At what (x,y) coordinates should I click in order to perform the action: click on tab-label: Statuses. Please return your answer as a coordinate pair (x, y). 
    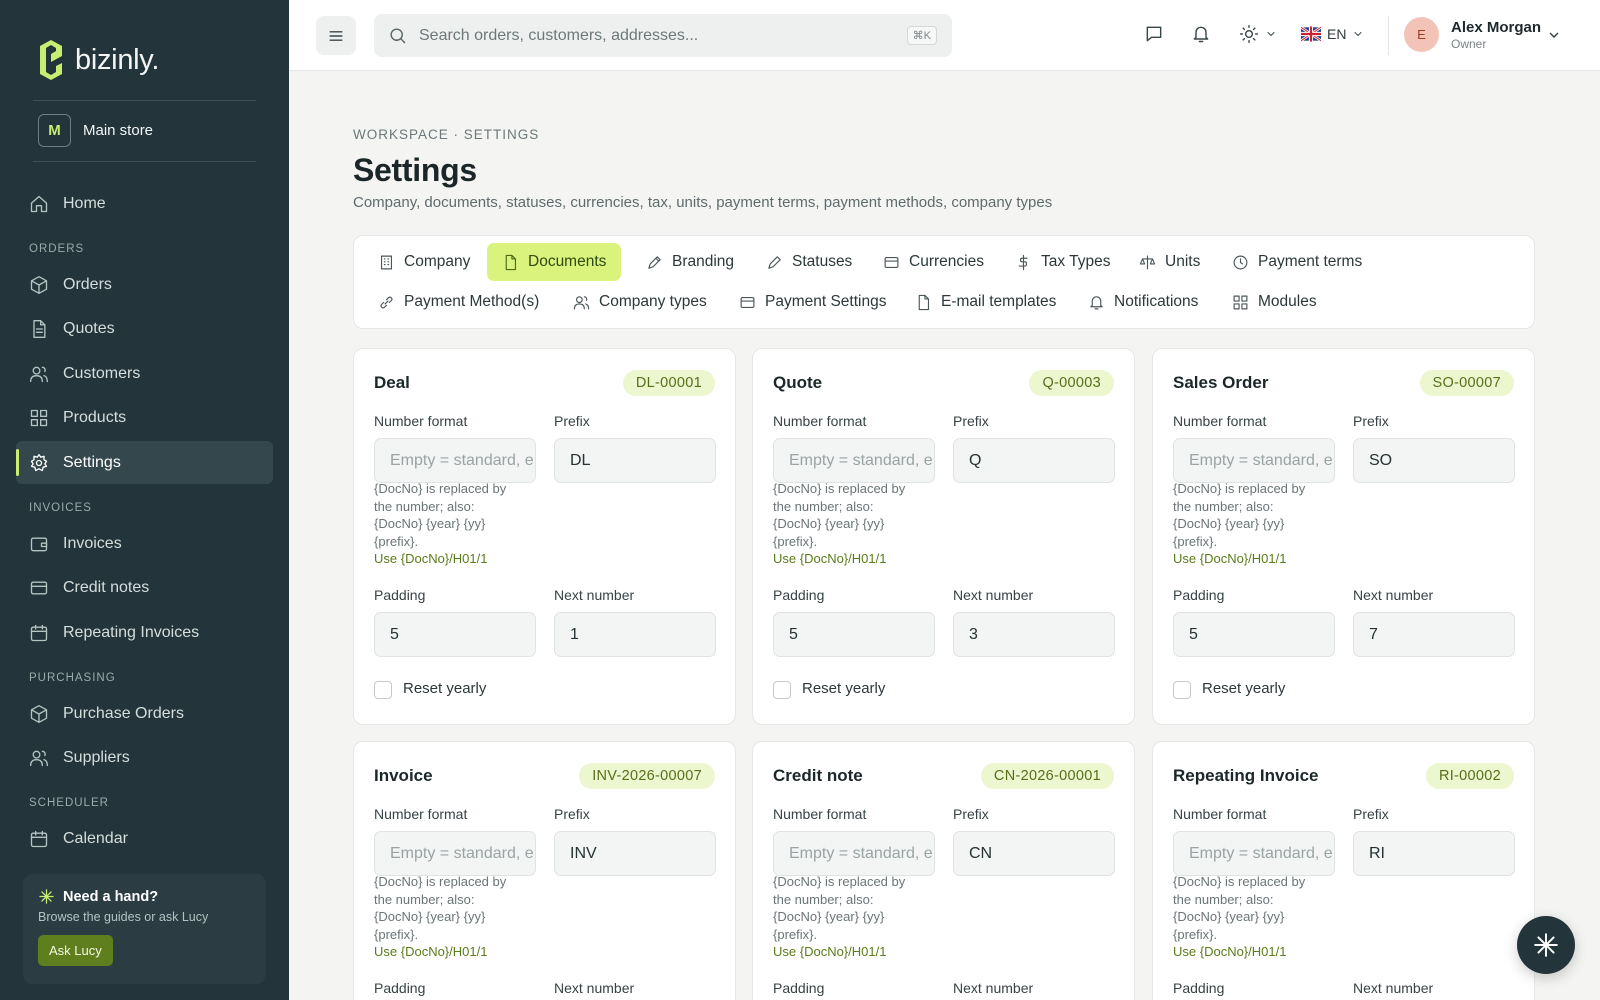
    Looking at the image, I should click on (822, 261).